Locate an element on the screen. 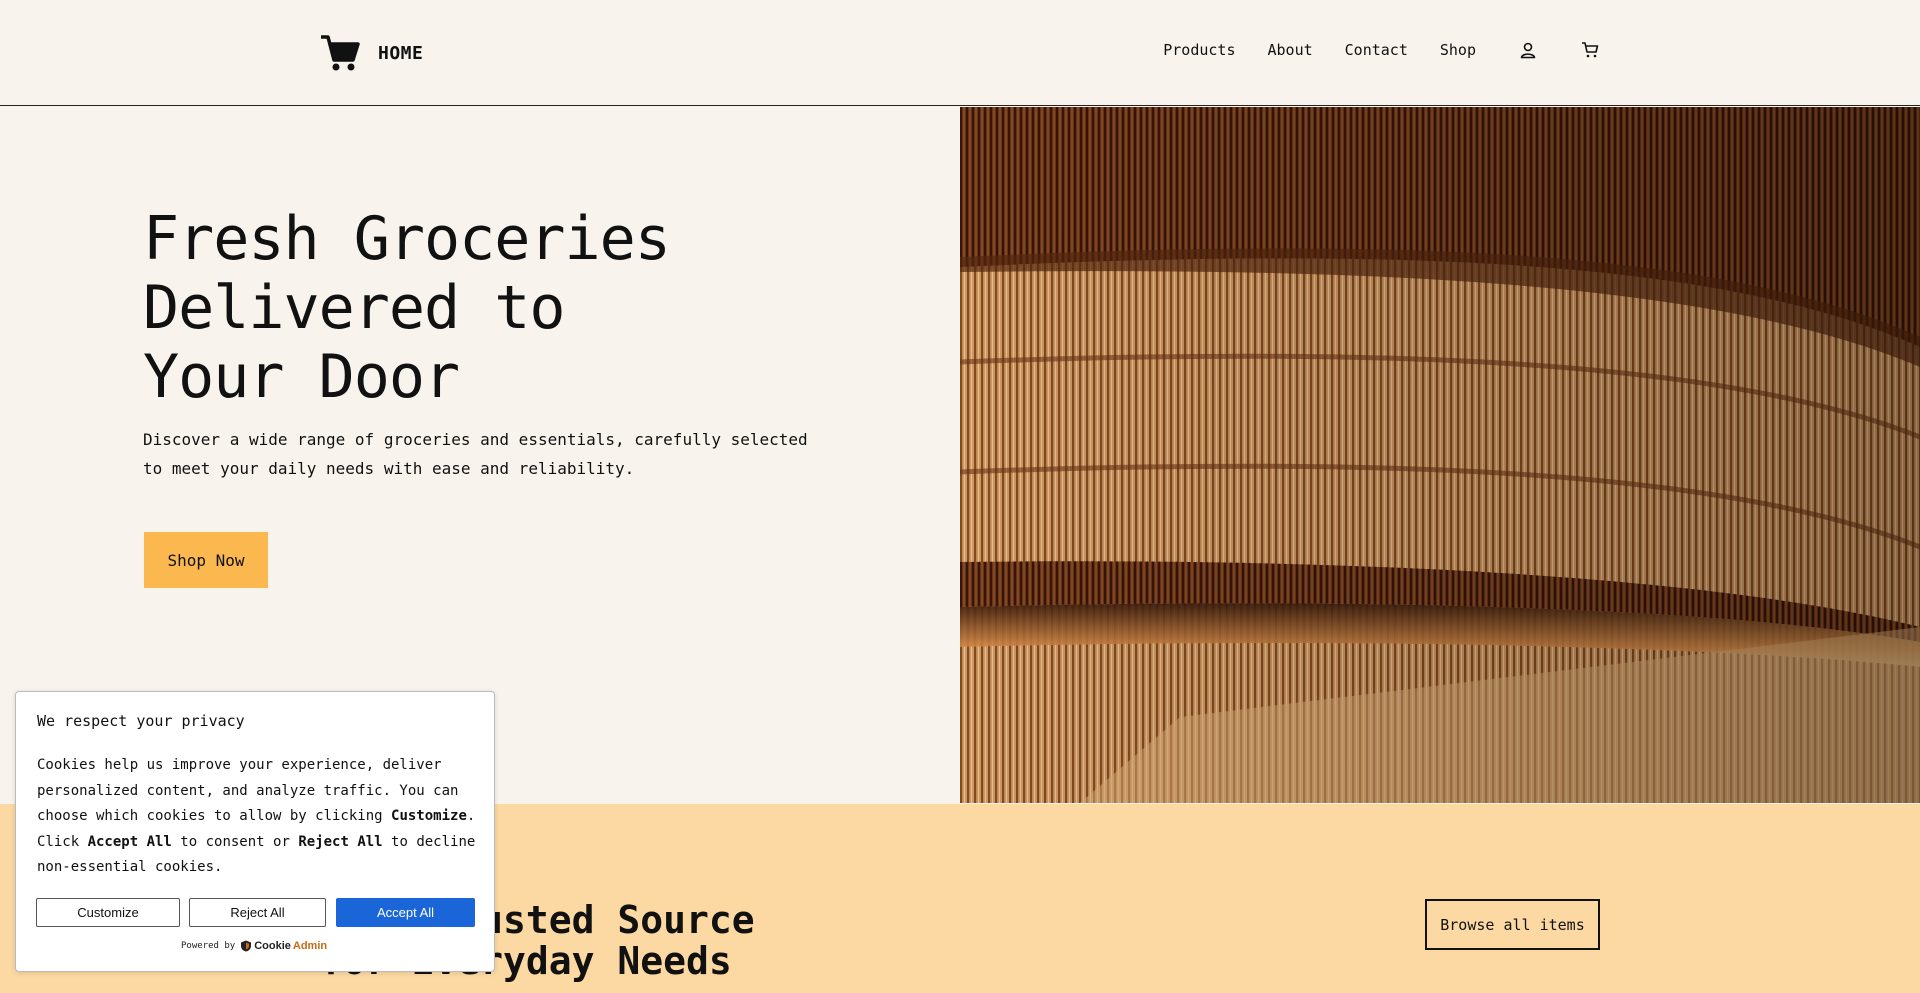 Image resolution: width=1920 pixels, height=993 pixels. hero-title-line2: Delivered to is located at coordinates (354, 308).